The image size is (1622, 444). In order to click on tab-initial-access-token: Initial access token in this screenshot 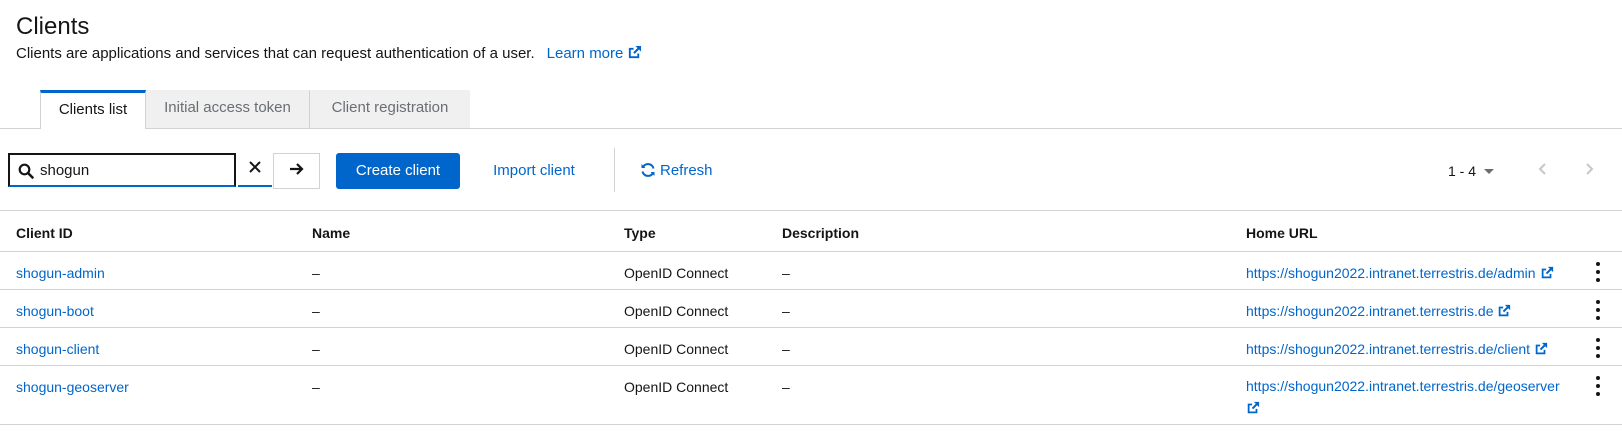, I will do `click(228, 109)`.